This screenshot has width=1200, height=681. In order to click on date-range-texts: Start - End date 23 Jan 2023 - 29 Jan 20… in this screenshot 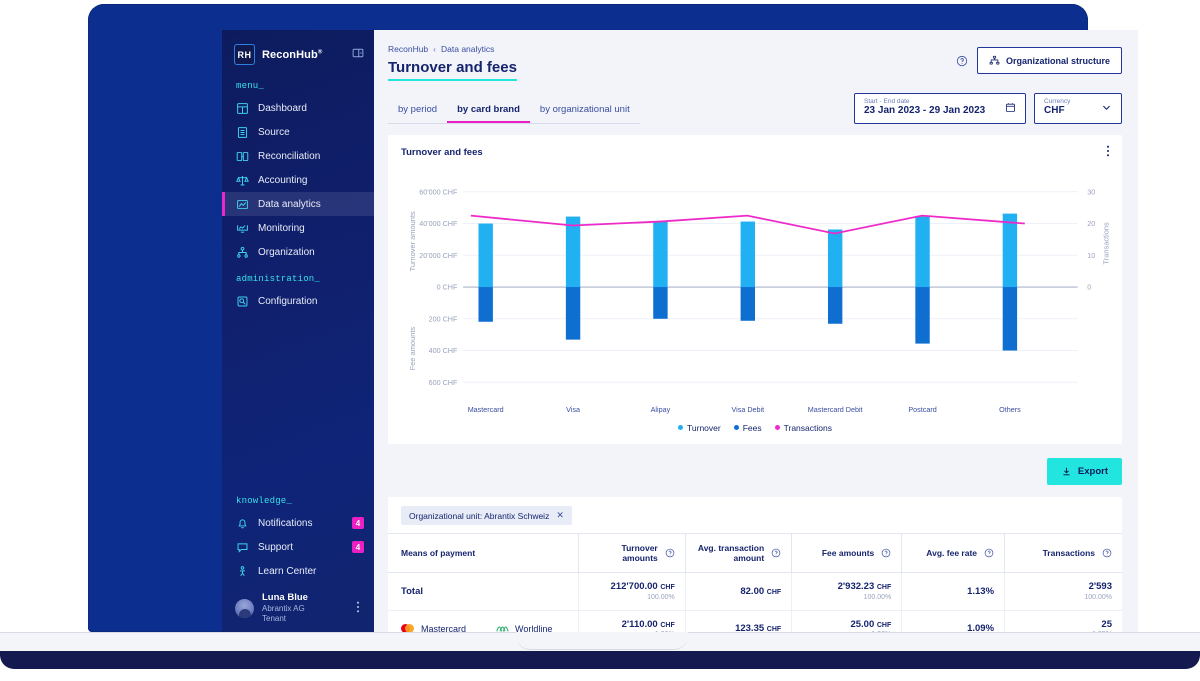, I will do `click(924, 108)`.